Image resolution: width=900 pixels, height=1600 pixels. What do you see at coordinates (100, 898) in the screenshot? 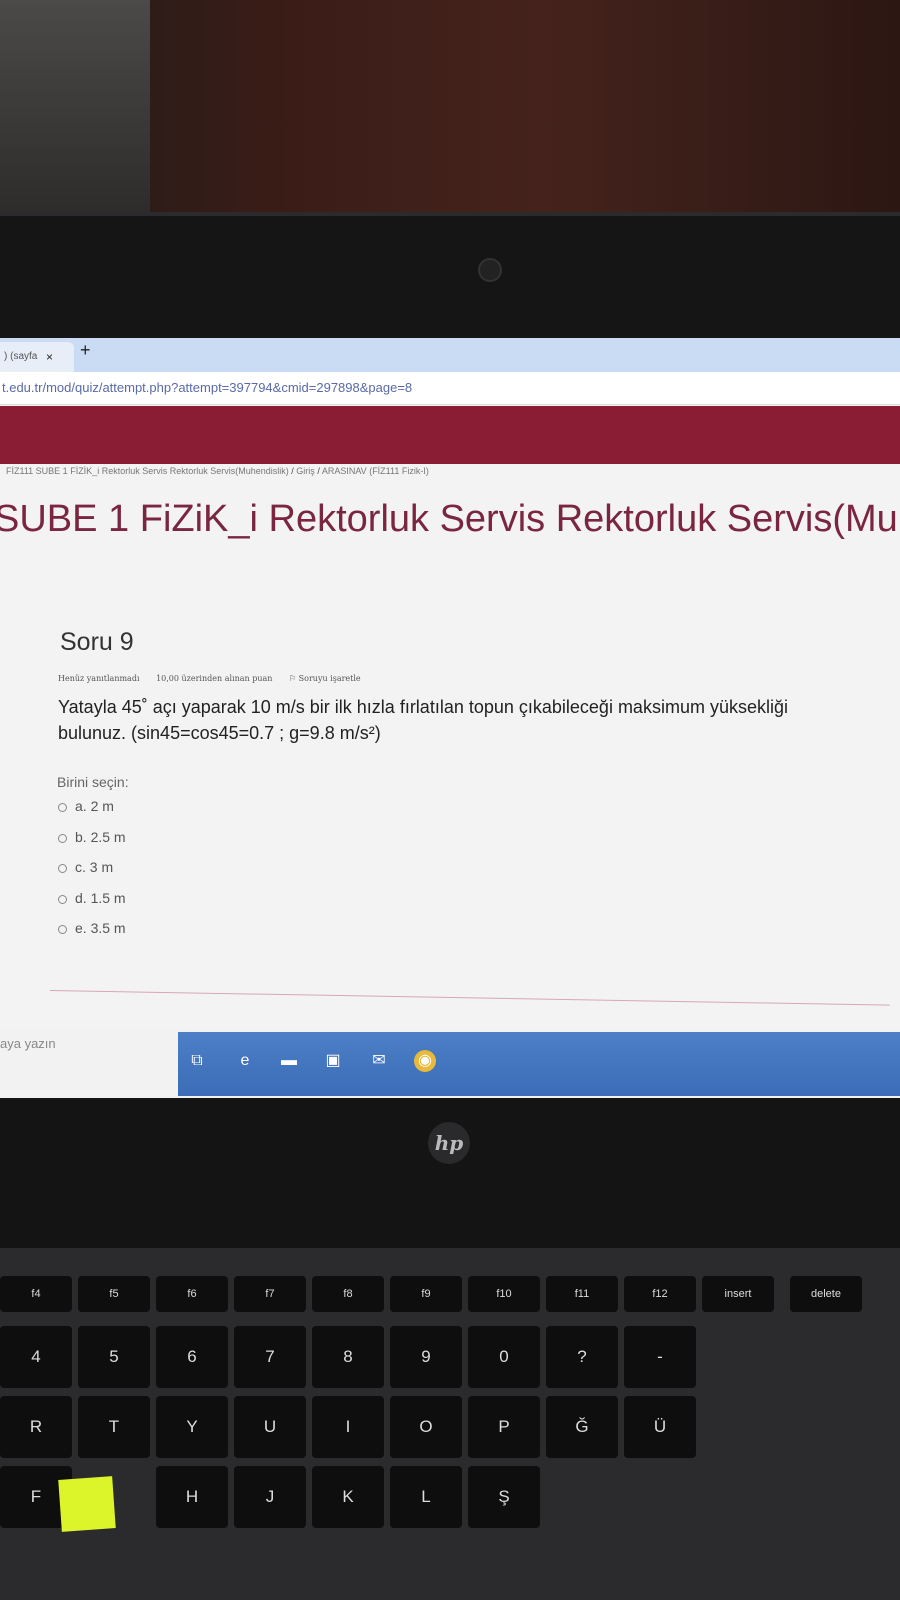
I see `option-label: d. 1.5 m` at bounding box center [100, 898].